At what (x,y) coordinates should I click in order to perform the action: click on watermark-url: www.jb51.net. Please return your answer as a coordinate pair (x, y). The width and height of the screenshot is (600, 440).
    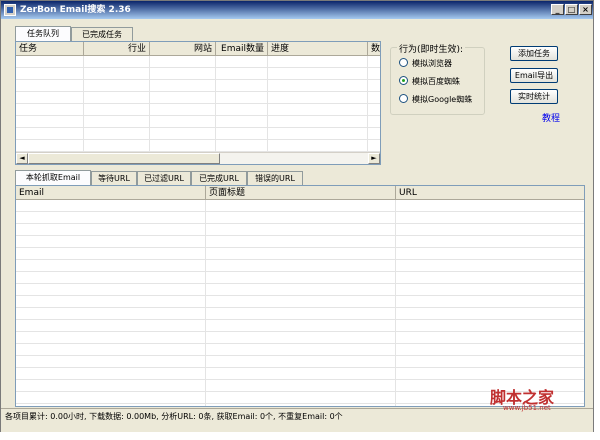
    Looking at the image, I should click on (527, 408).